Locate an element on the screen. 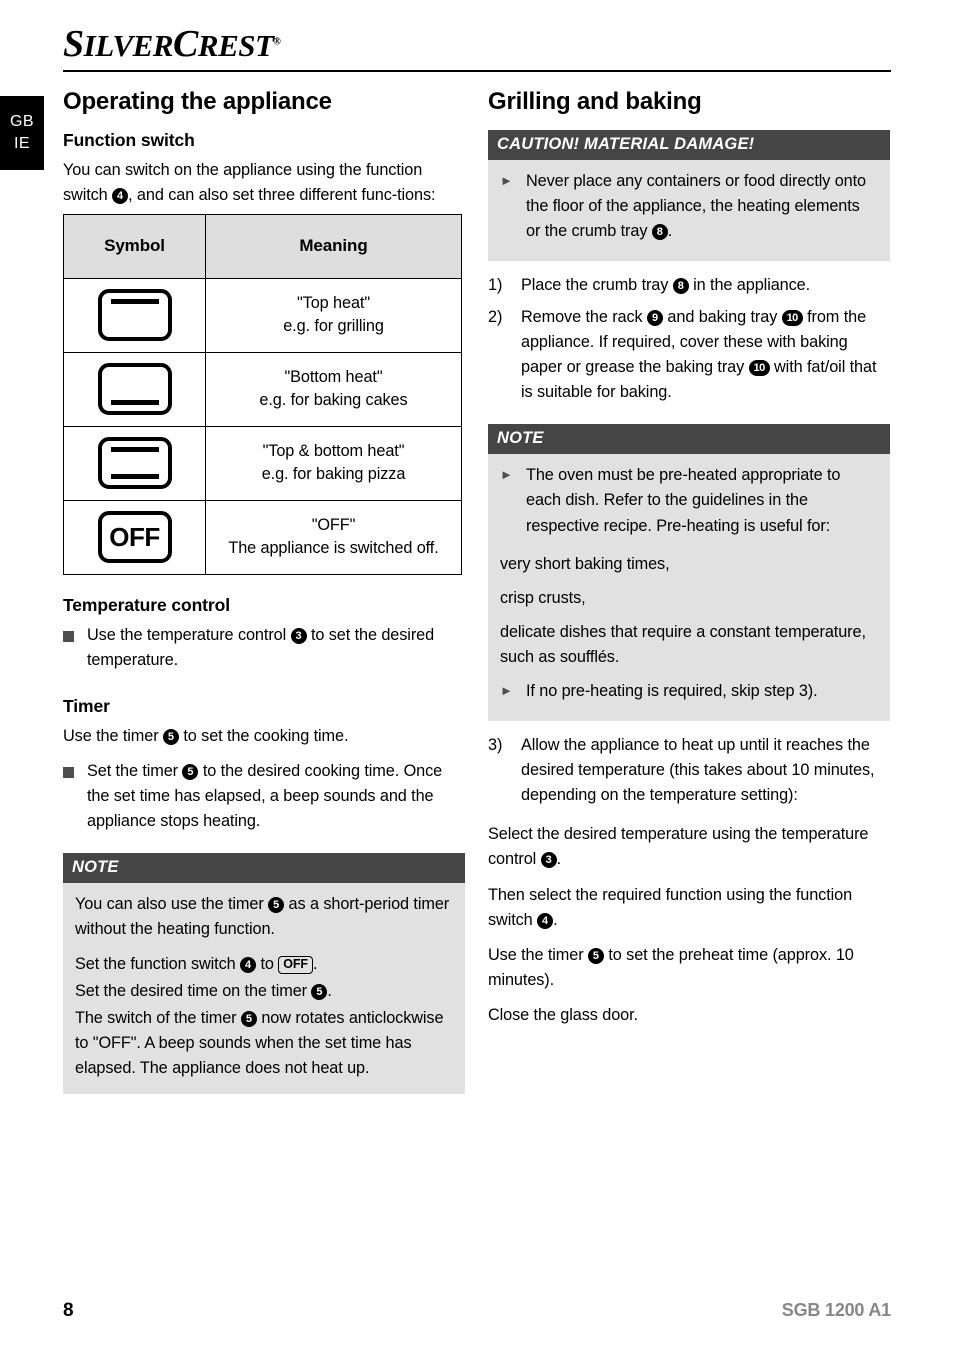 The image size is (954, 1355). logo-crest-rest: REST is located at coordinates (235, 45).